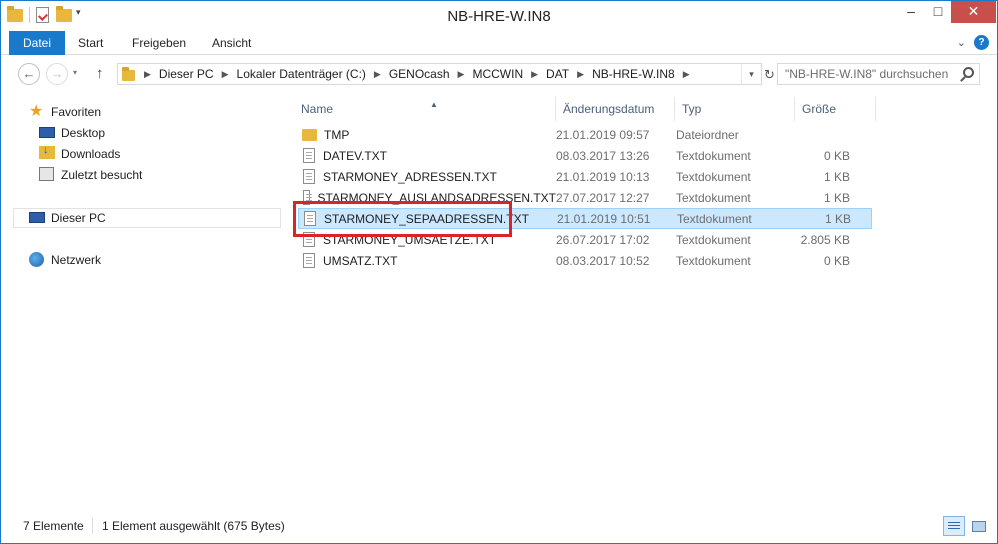 Image resolution: width=998 pixels, height=544 pixels. I want to click on breadcrumb-drive: Lokaler Datenträger (C:), so click(301, 74).